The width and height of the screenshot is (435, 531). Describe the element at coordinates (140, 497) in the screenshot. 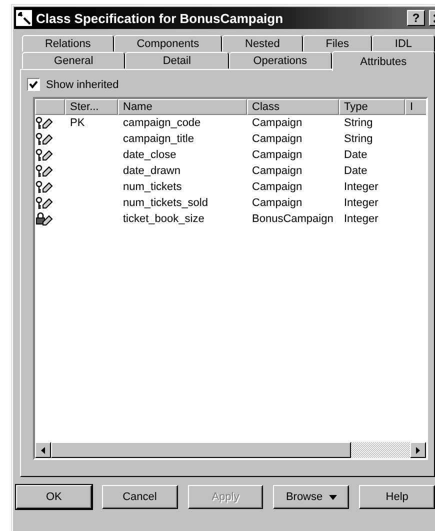

I see `dialog-button: Cancel` at that location.